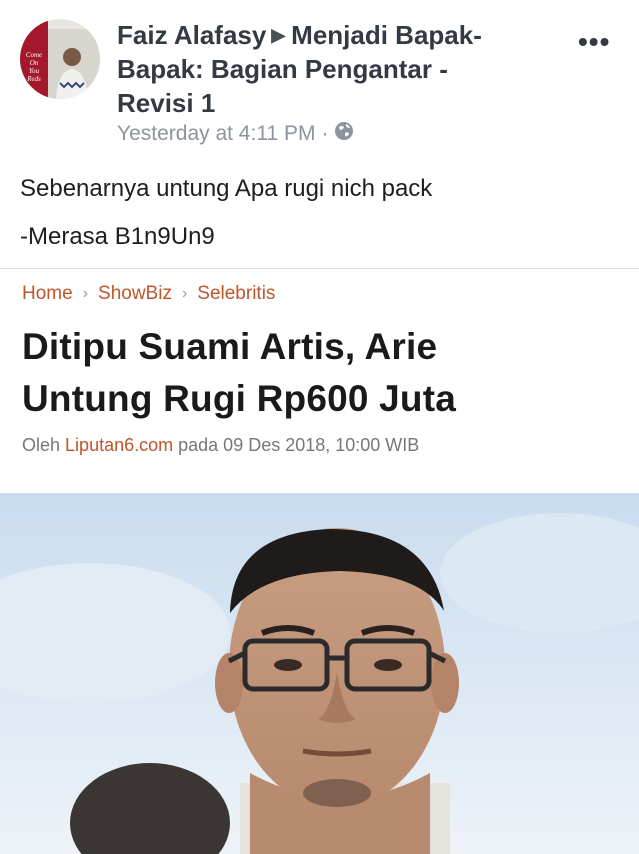 This screenshot has height=854, width=639. What do you see at coordinates (119, 445) in the screenshot?
I see `byline-source: Liputan6.com` at bounding box center [119, 445].